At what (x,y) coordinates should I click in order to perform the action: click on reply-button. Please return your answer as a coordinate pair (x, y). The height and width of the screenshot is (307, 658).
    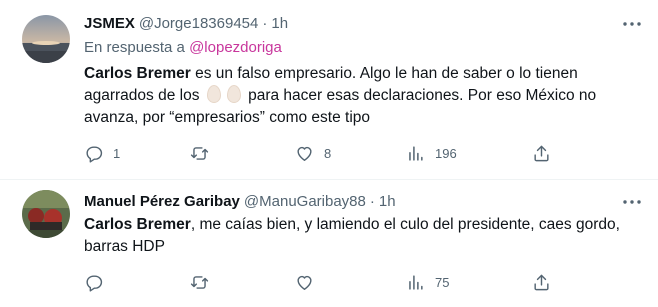
    Looking at the image, I should click on (98, 282).